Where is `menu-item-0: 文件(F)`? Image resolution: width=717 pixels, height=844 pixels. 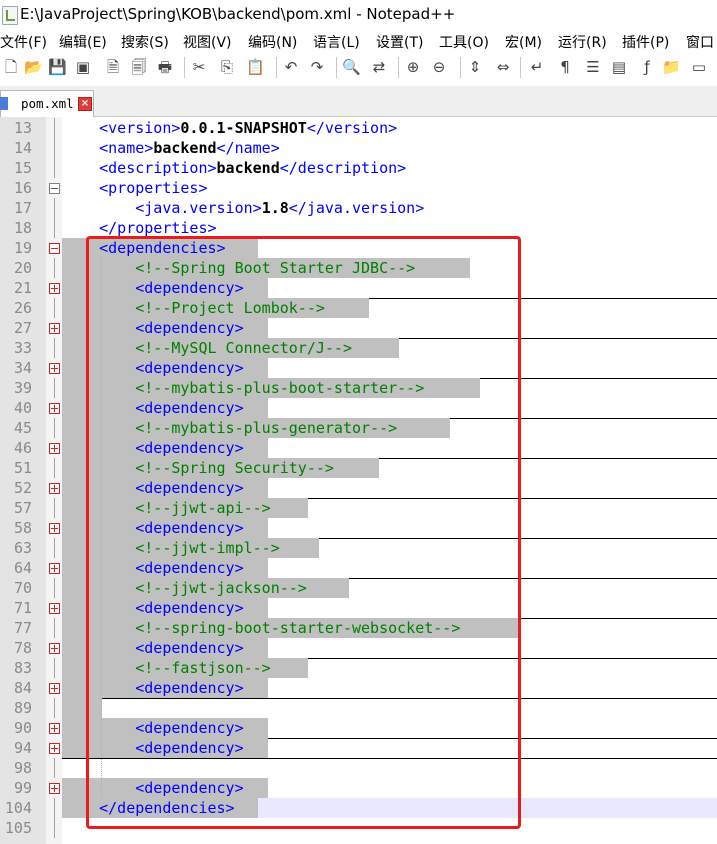 menu-item-0: 文件(F) is located at coordinates (23, 42).